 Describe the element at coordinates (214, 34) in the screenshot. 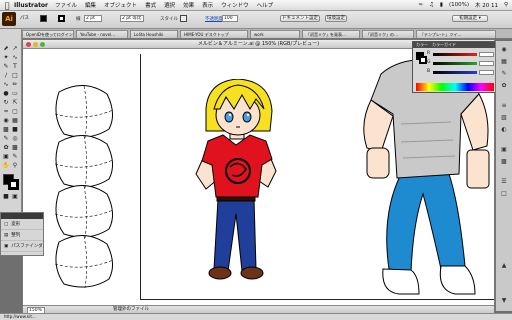

I see `browser-tab: HIME-YOU デスクトップ` at that location.